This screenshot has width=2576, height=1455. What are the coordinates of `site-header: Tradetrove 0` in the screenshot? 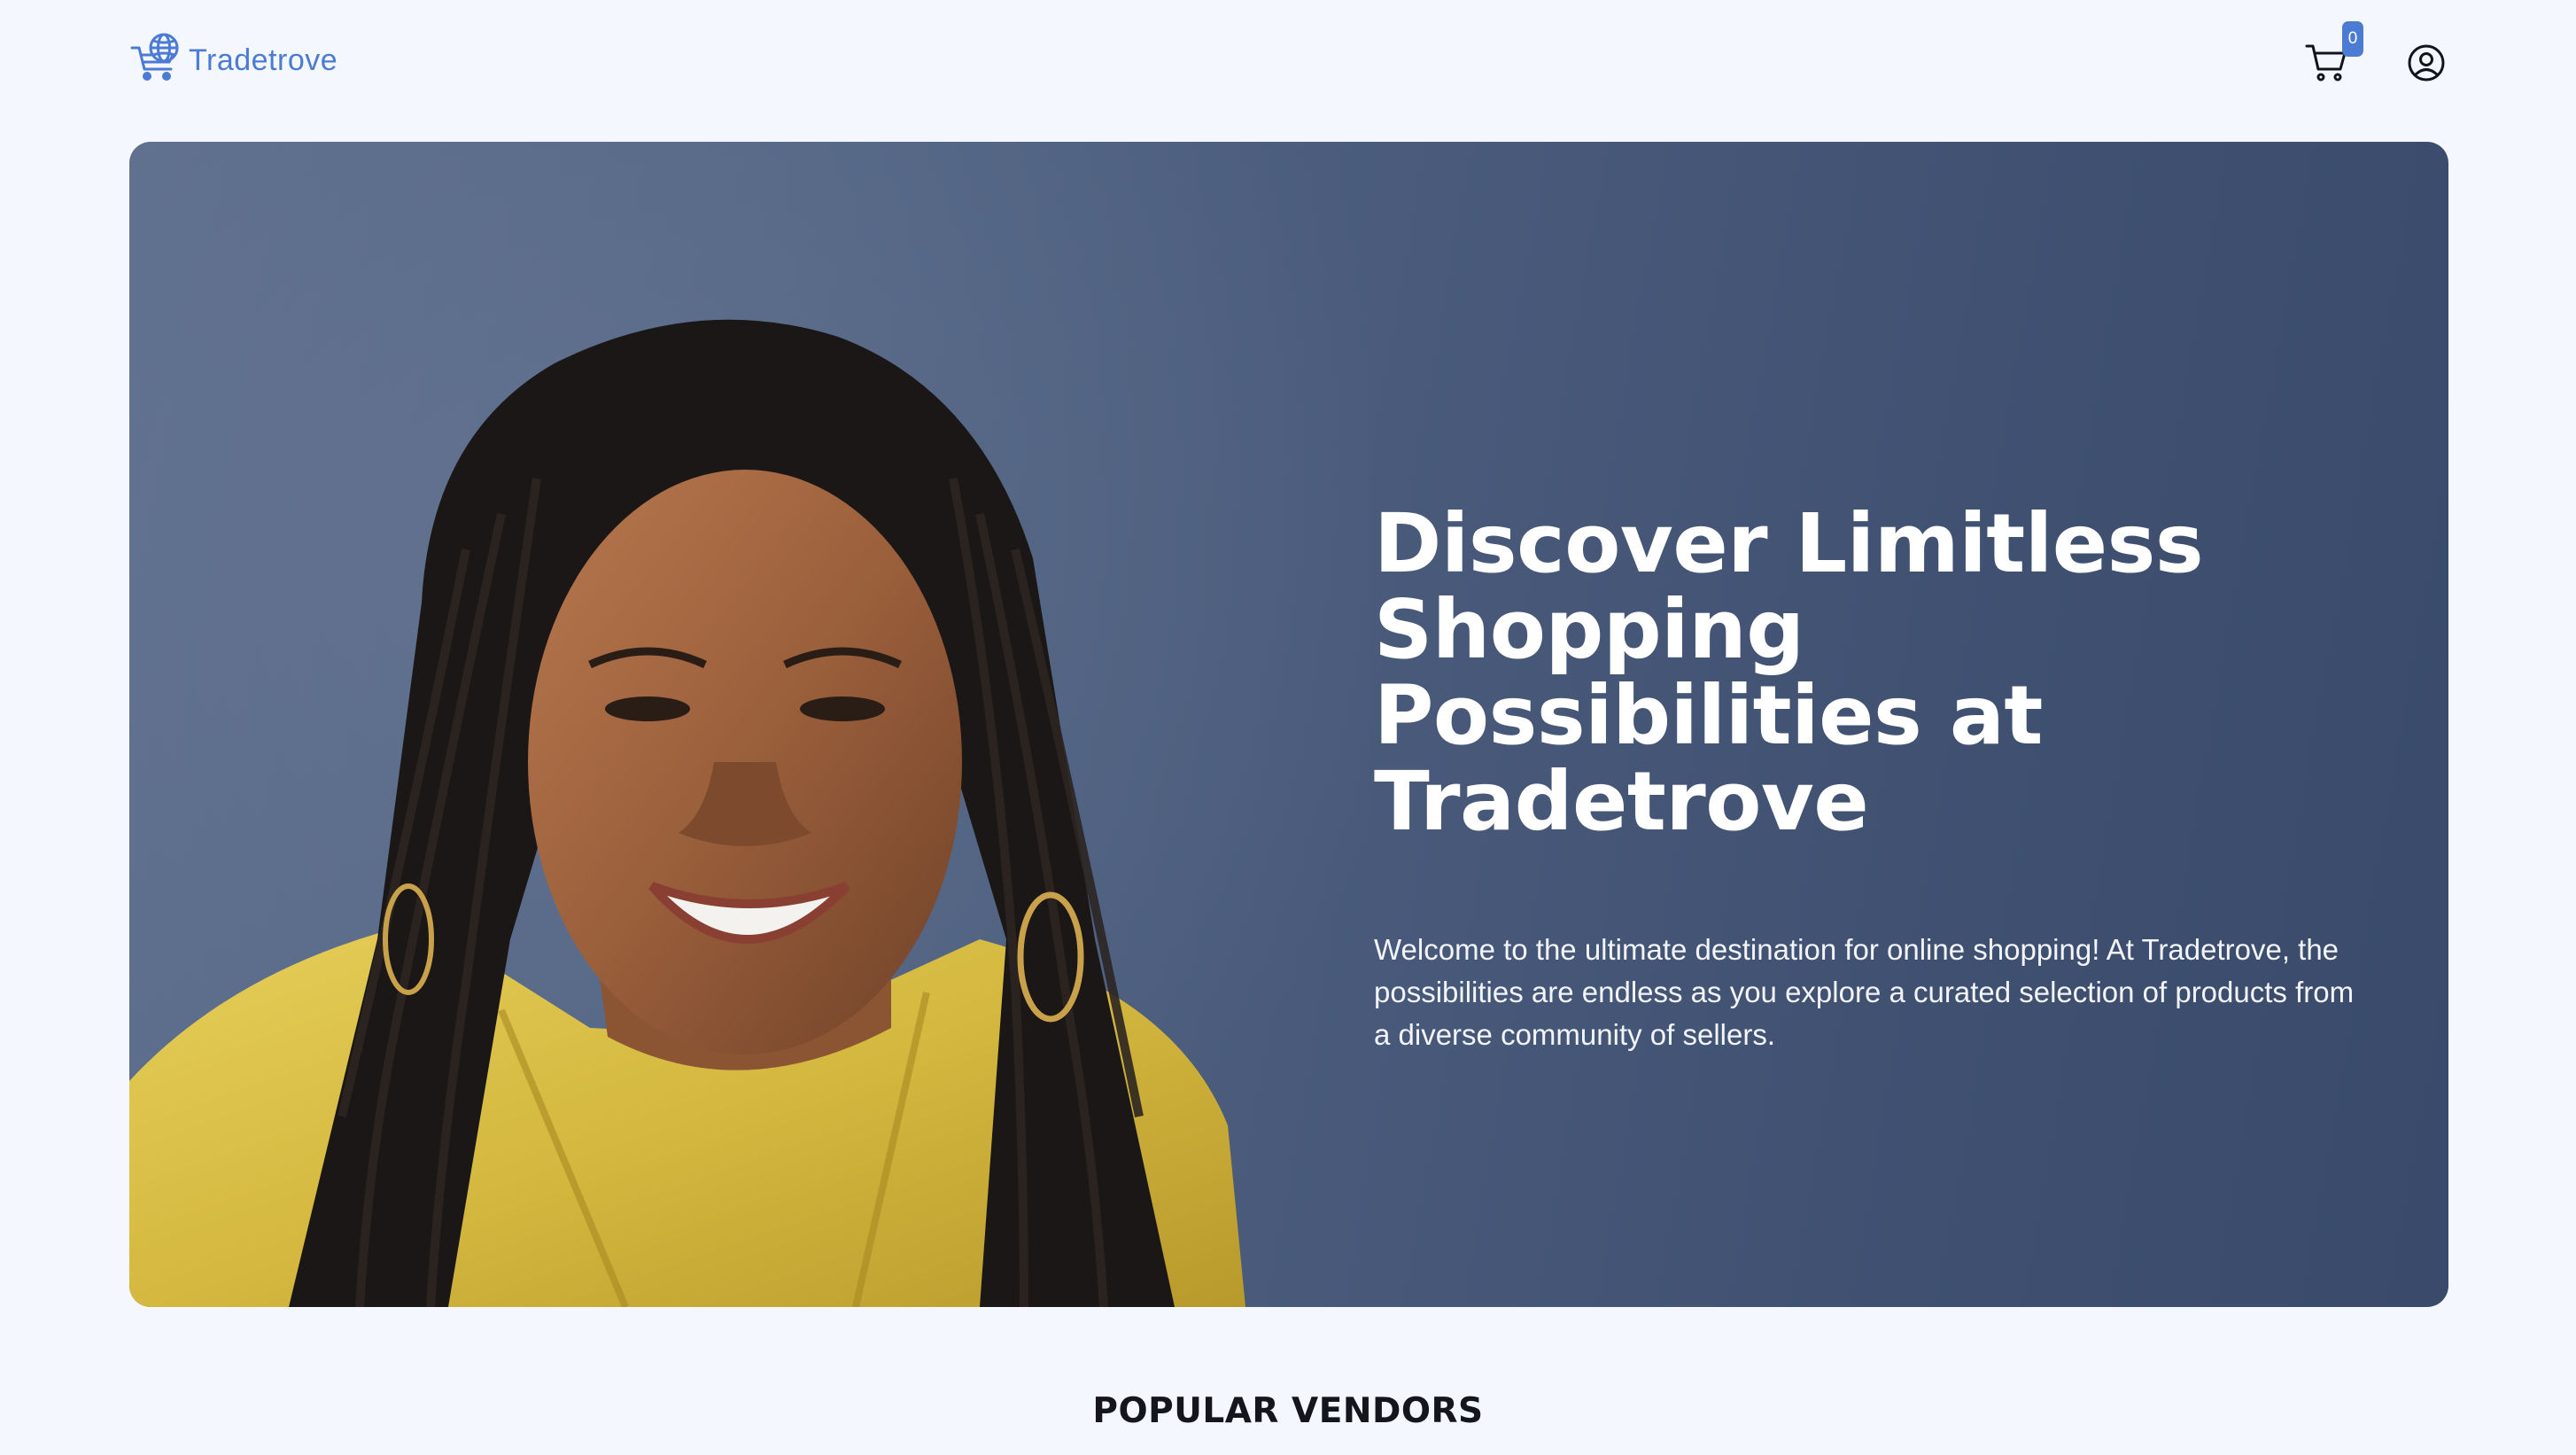 It's located at (1288, 66).